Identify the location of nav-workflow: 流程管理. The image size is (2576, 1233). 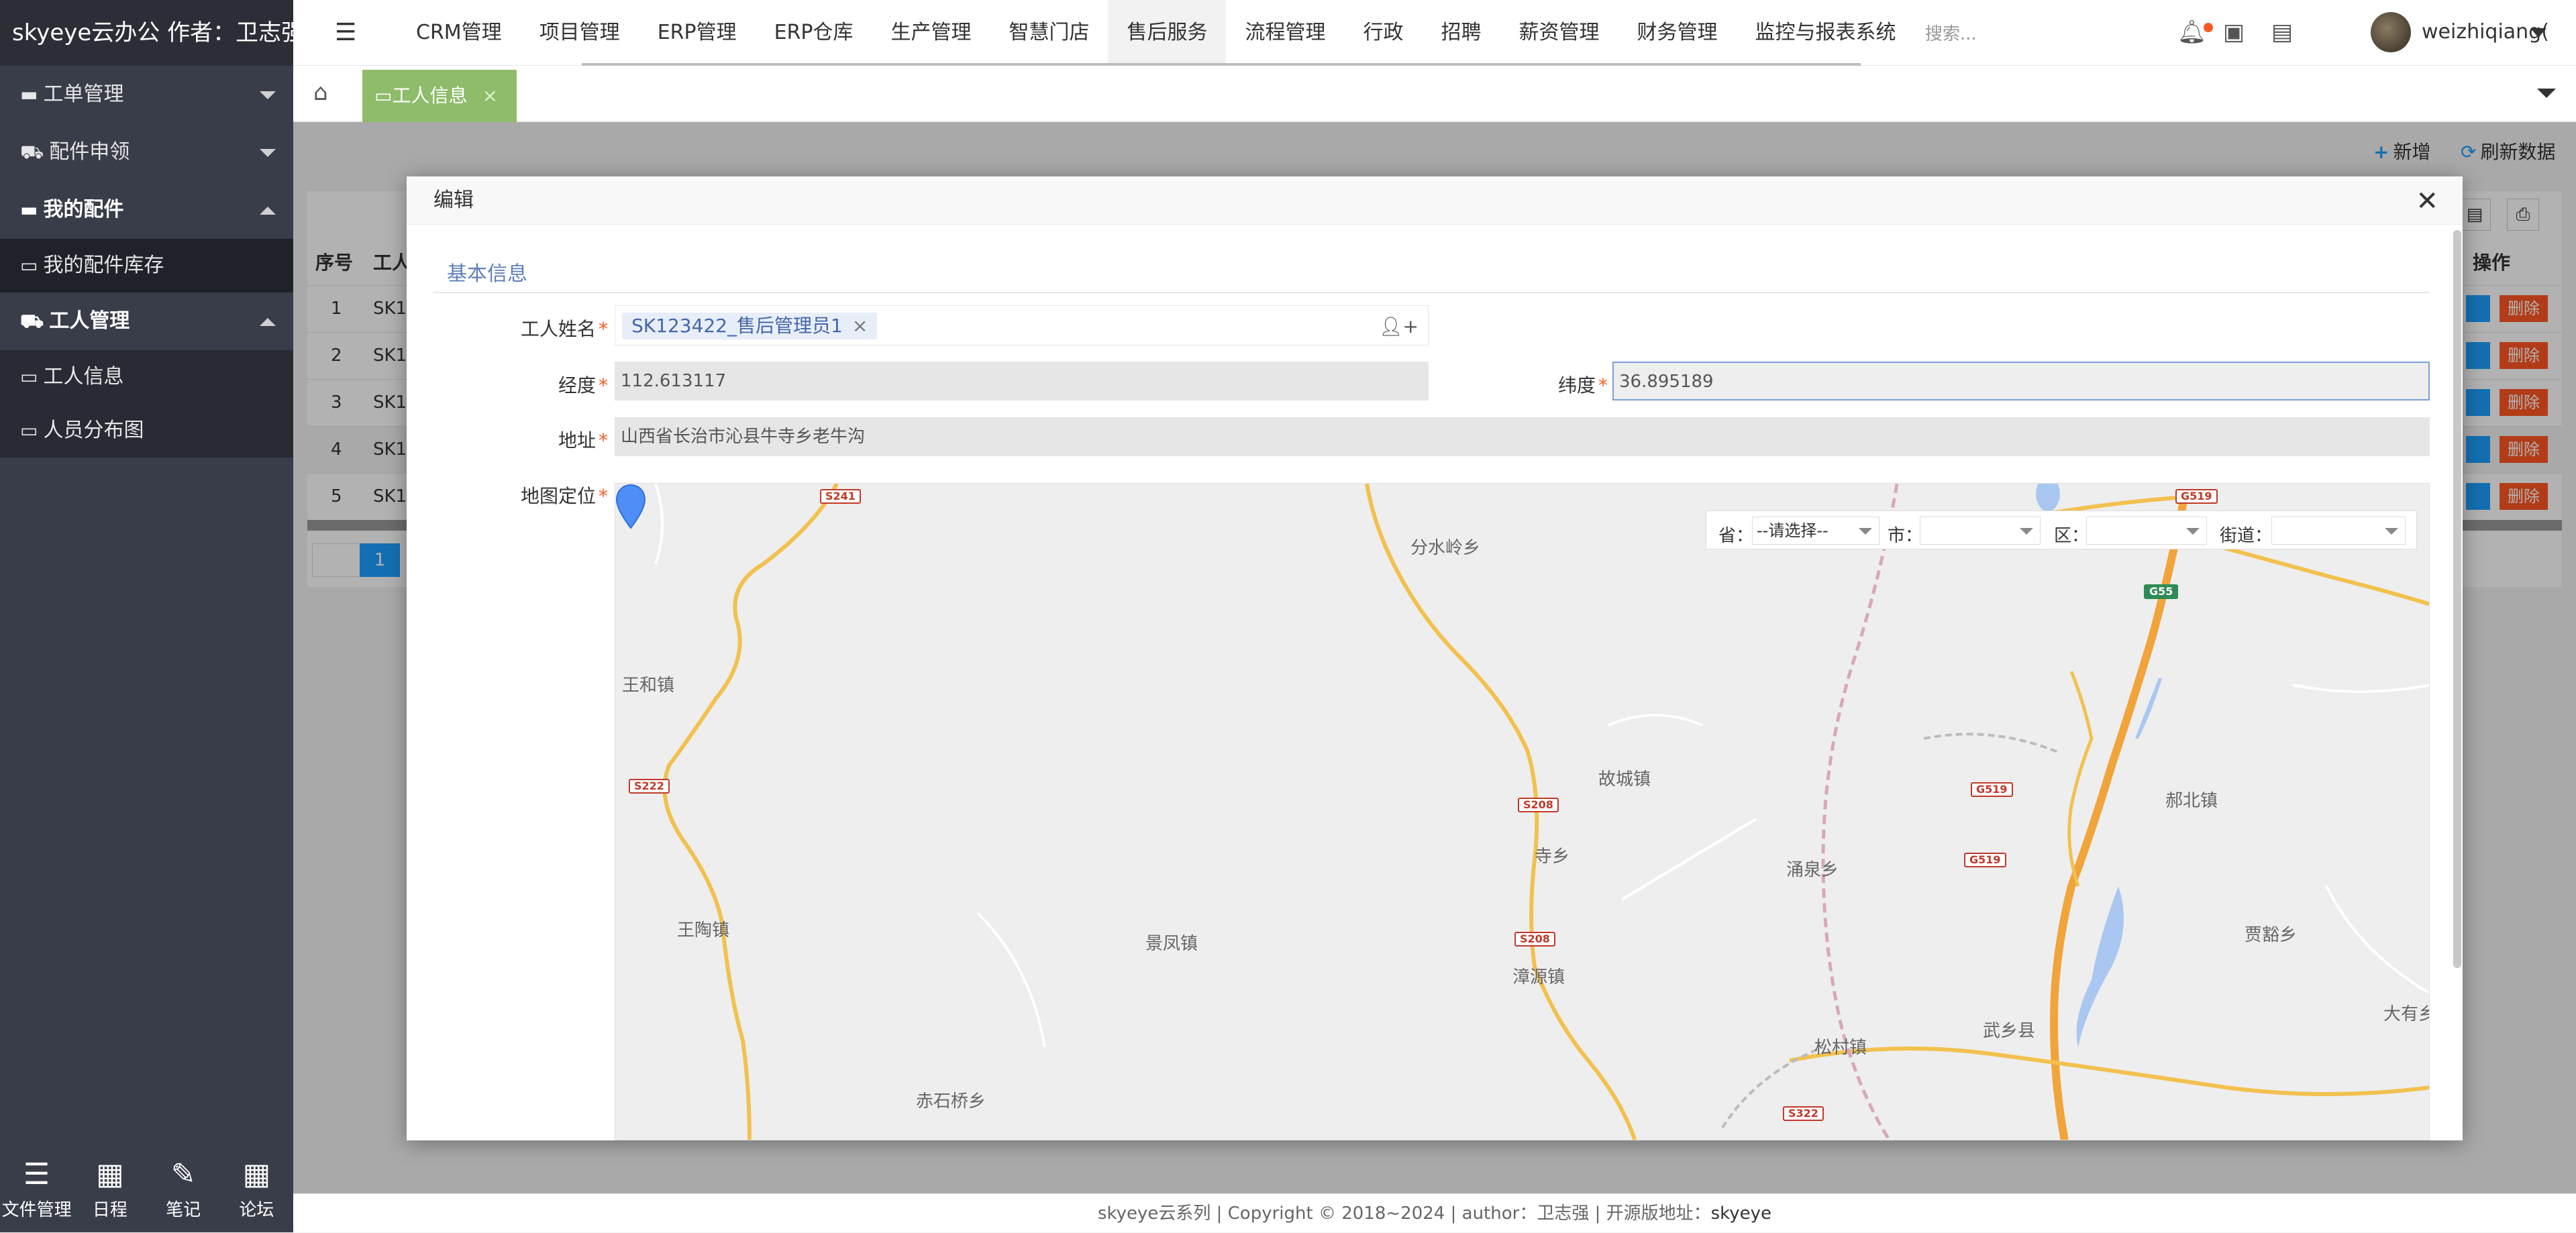
(1285, 33).